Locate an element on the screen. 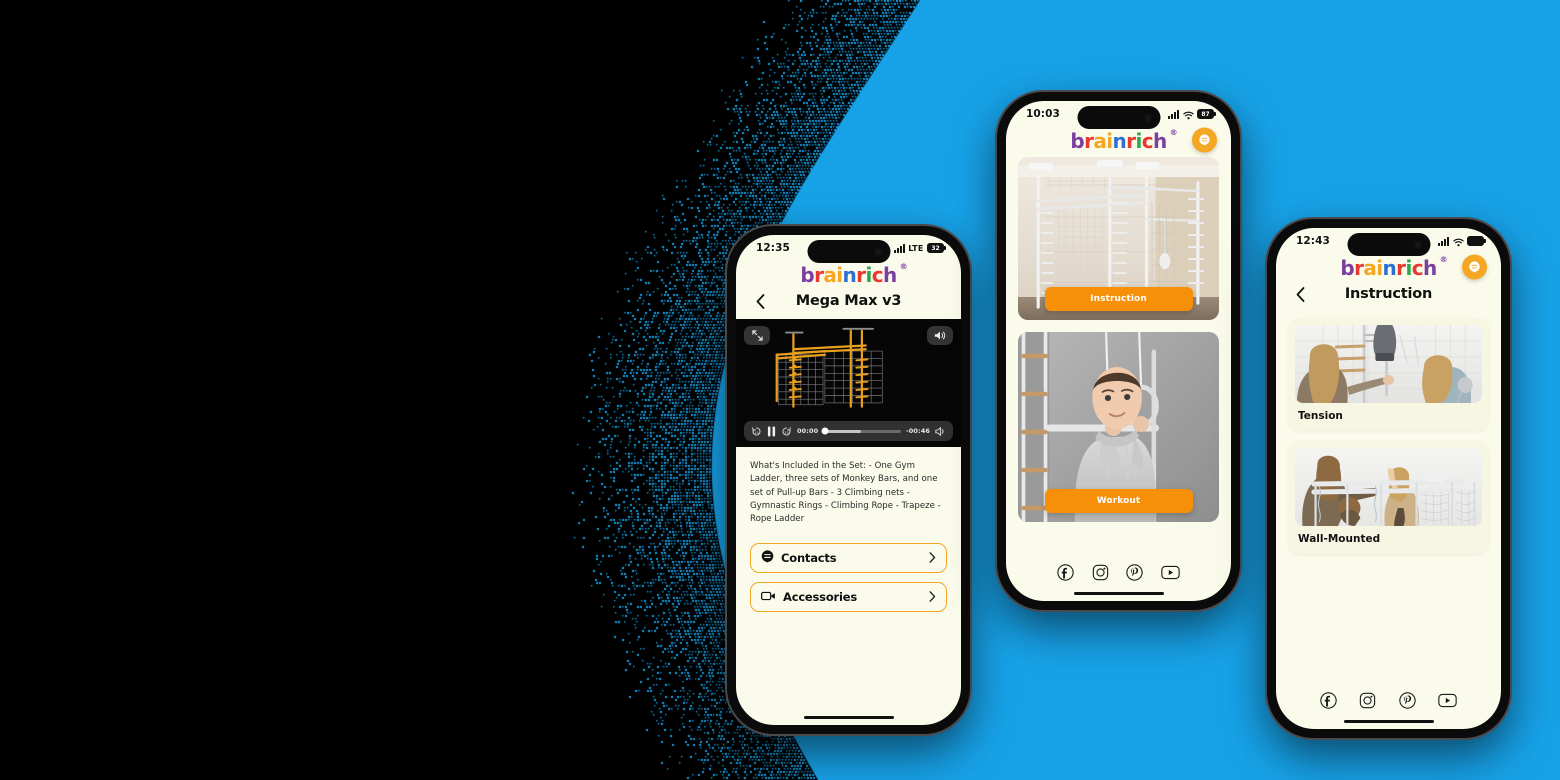  status-time: 12:43 is located at coordinates (1313, 241).